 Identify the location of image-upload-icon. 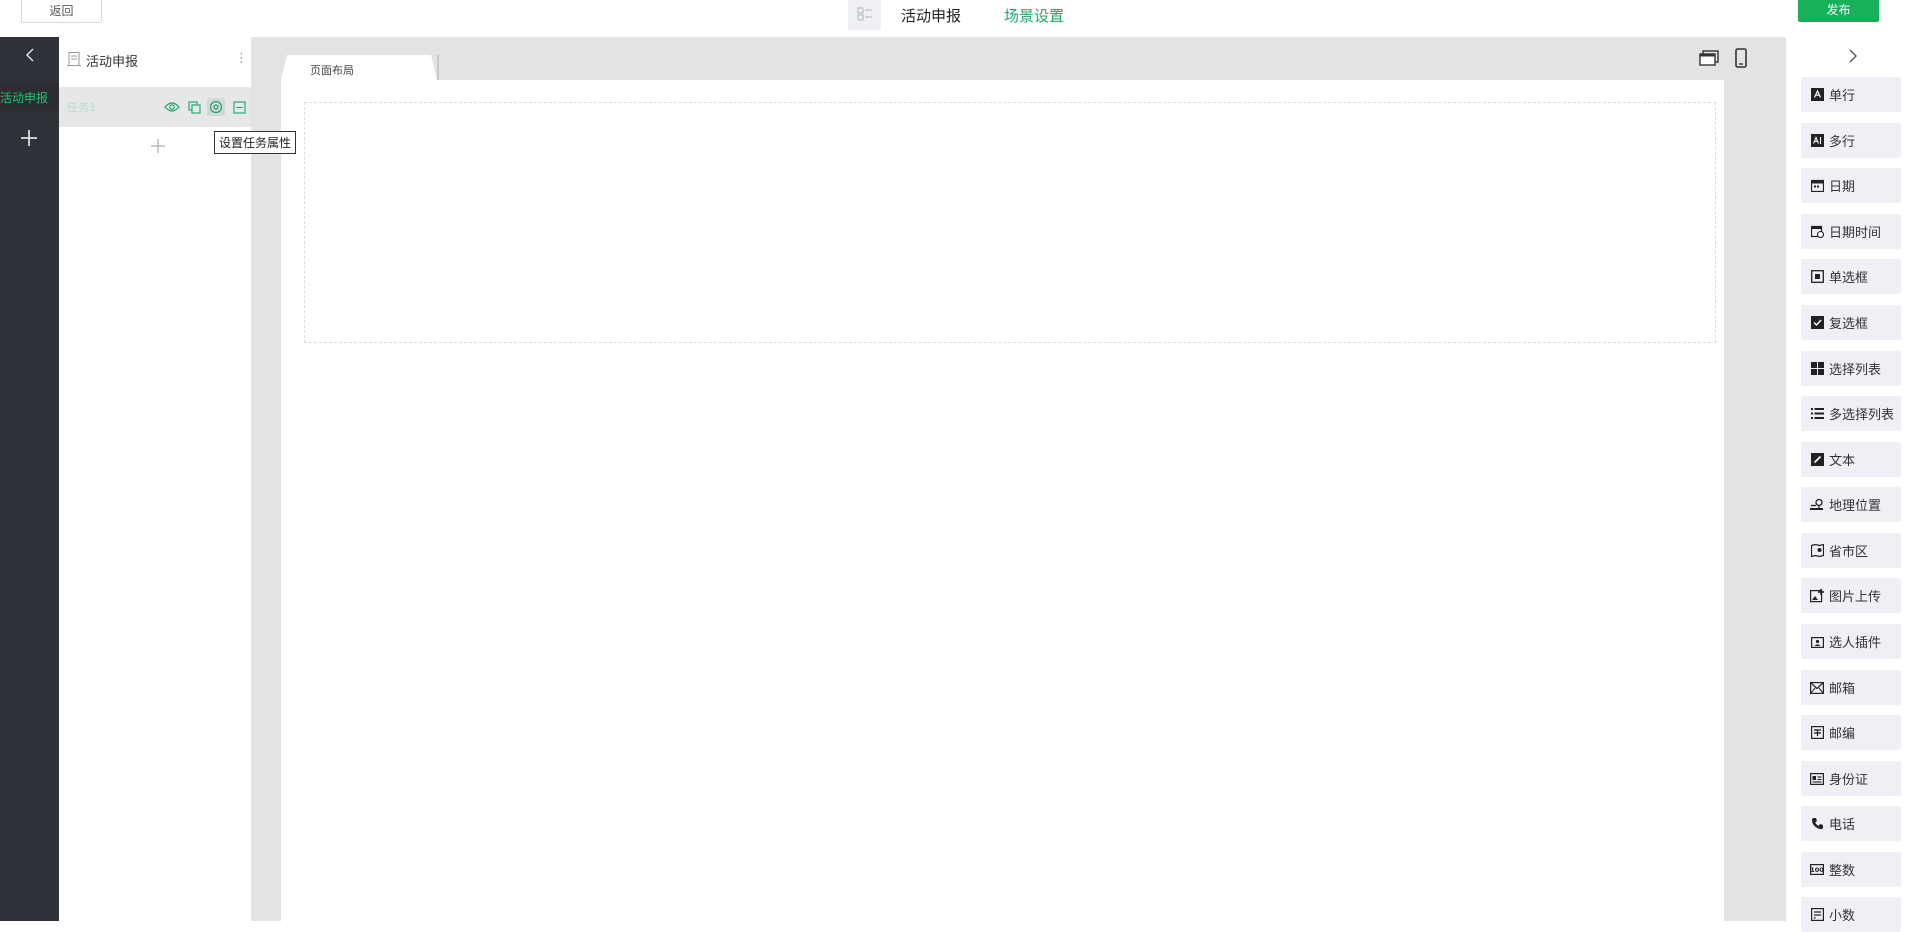
(1817, 595).